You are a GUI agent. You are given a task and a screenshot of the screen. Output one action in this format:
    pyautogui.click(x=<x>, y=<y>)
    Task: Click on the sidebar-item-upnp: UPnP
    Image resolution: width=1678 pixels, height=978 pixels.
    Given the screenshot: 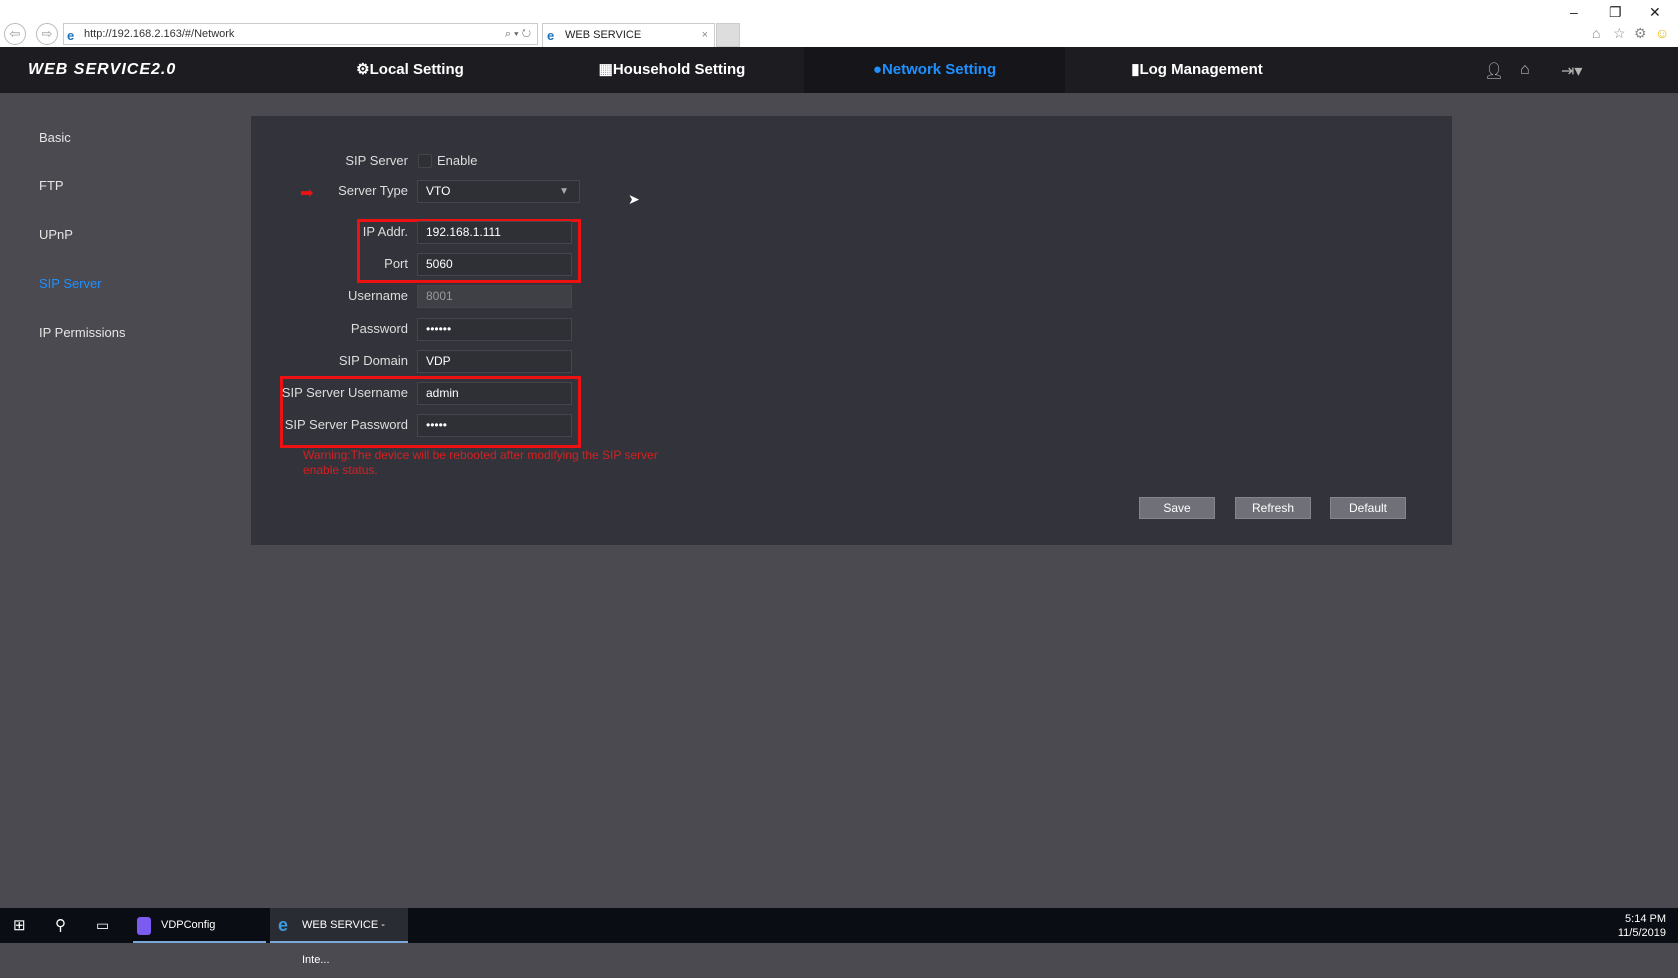 What is the action you would take?
    pyautogui.click(x=56, y=234)
    